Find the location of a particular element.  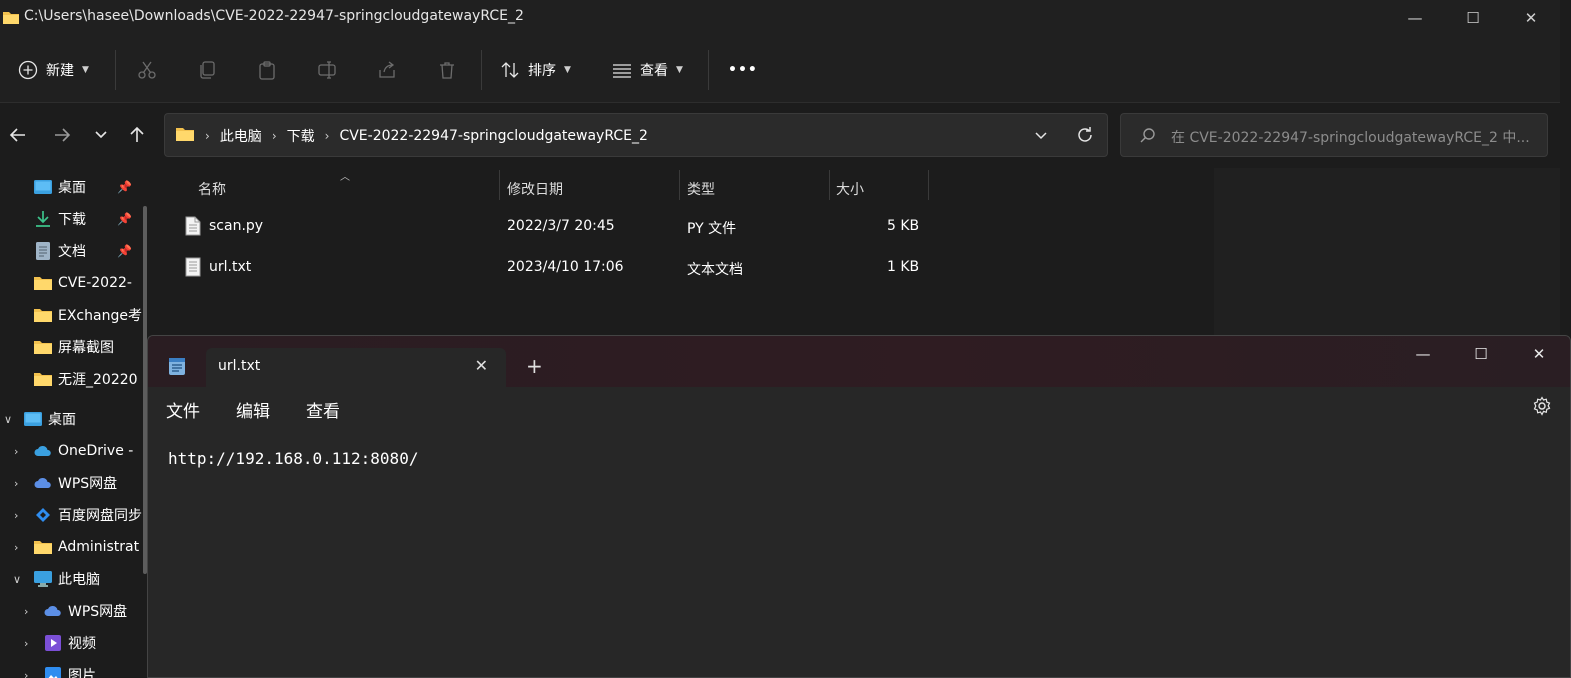

file-name: url.txt is located at coordinates (230, 267).